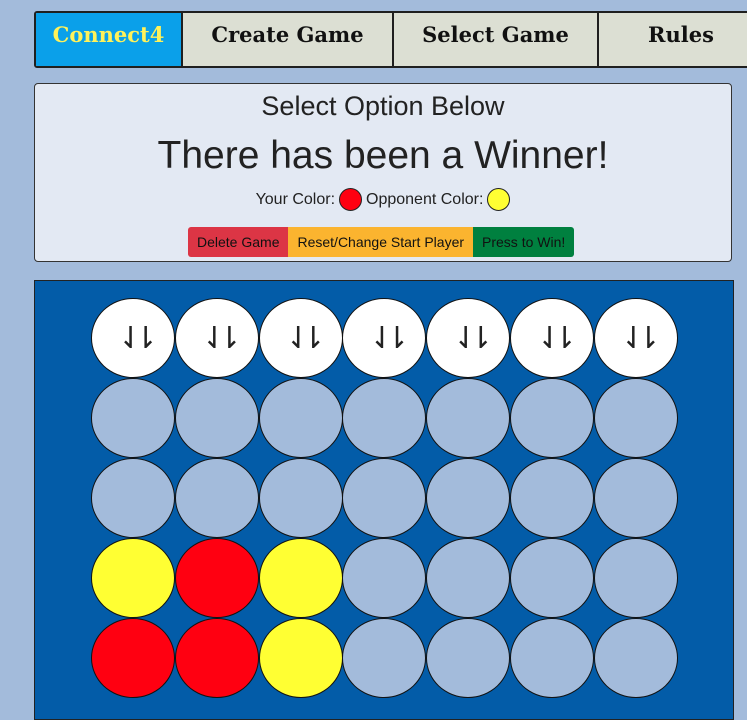 This screenshot has height=720, width=747. I want to click on your-color-swatch, so click(351, 199).